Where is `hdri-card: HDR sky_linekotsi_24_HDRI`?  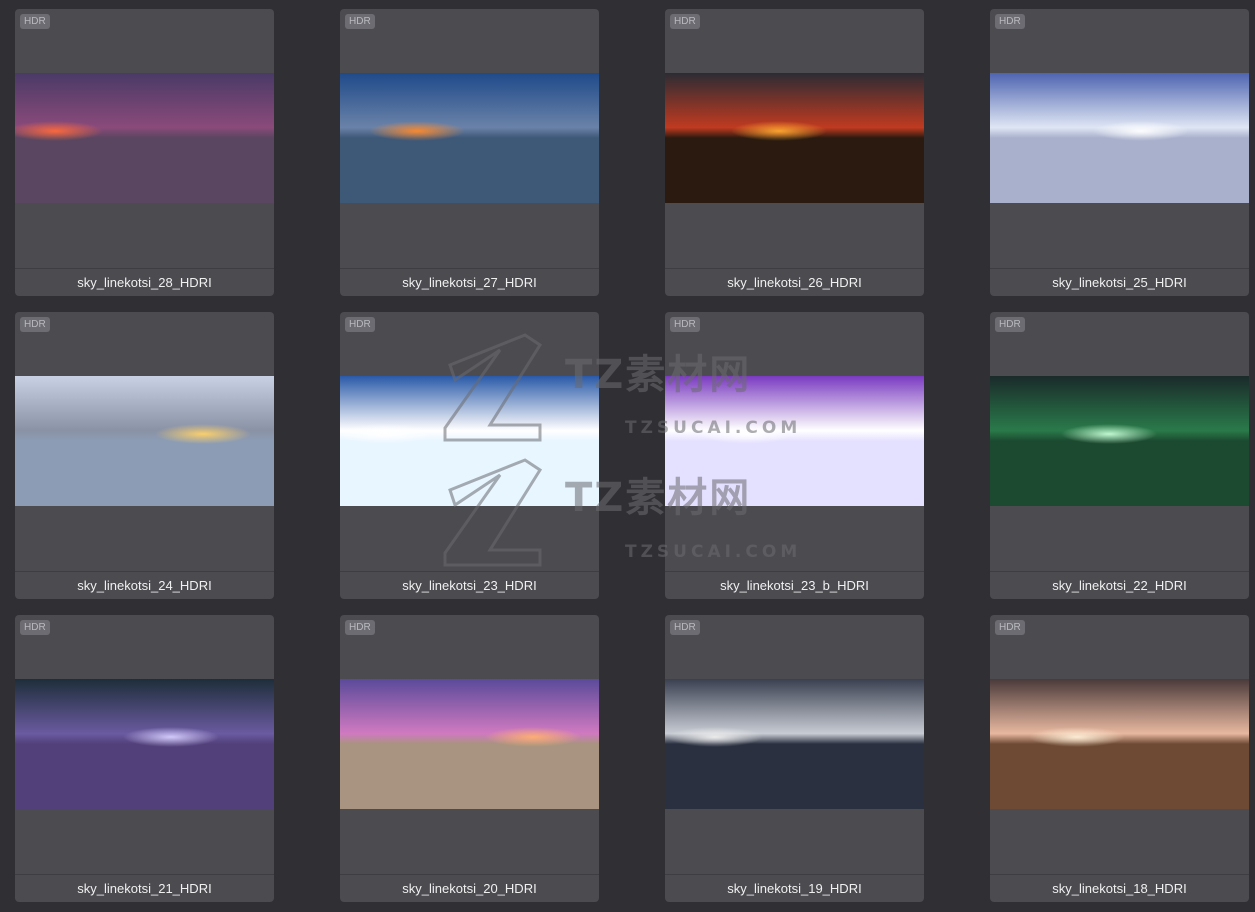 hdri-card: HDR sky_linekotsi_24_HDRI is located at coordinates (144, 455).